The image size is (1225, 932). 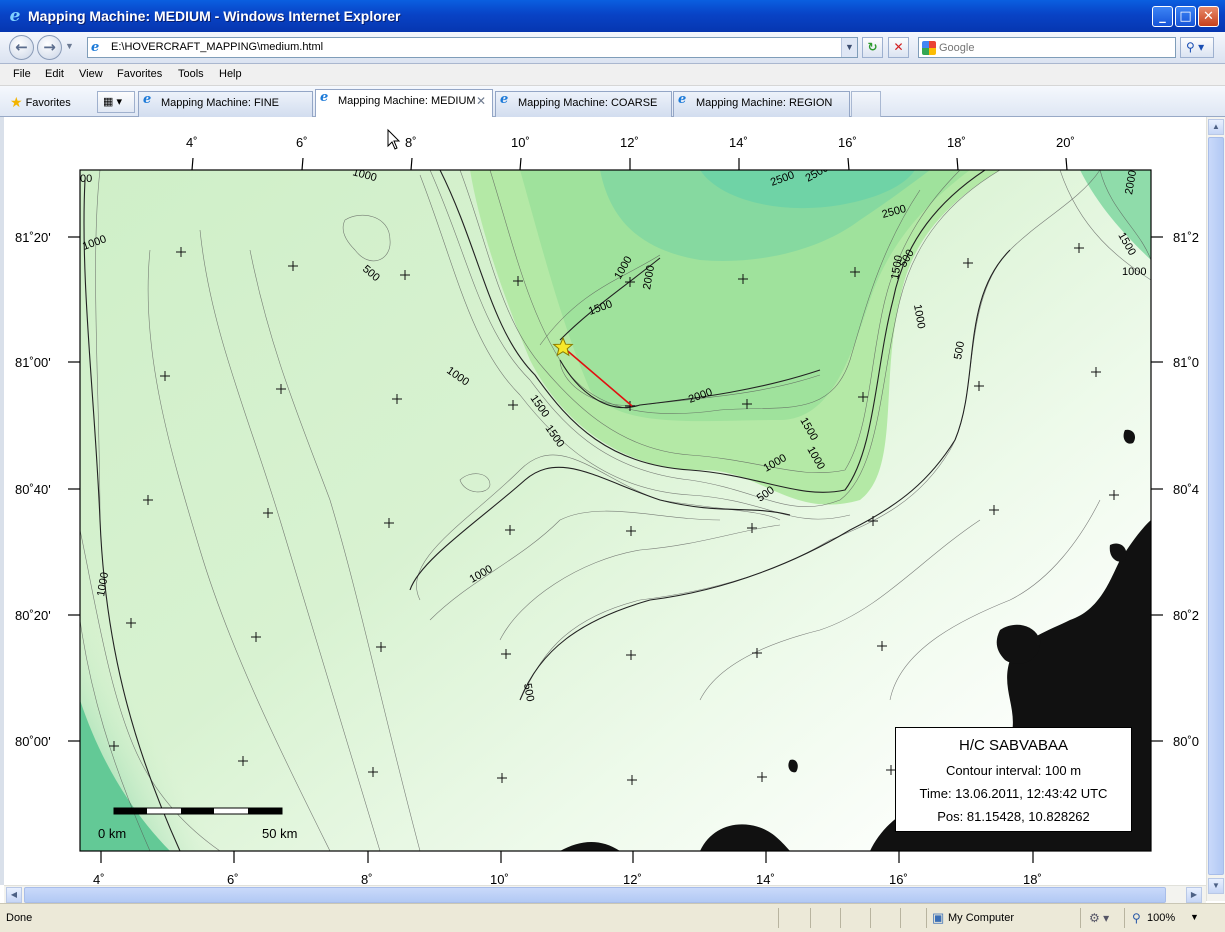 I want to click on tab-label: Mapping Machine: FINE, so click(x=220, y=103).